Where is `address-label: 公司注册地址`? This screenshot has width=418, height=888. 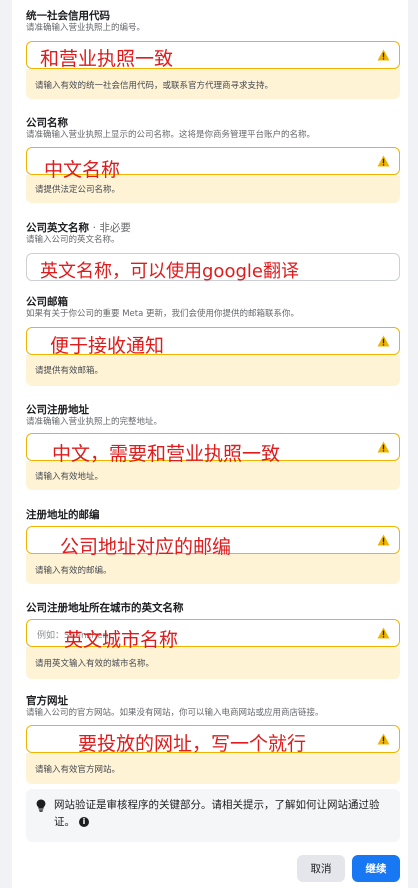
address-label: 公司注册地址 is located at coordinates (57, 410).